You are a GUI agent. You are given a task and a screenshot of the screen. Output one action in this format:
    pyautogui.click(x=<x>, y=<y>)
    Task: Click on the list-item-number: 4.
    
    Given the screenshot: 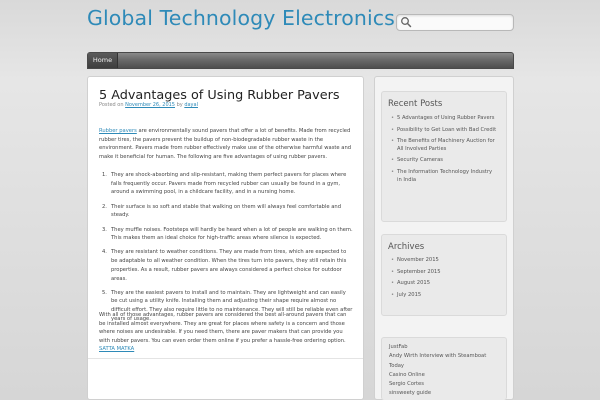 What is the action you would take?
    pyautogui.click(x=104, y=252)
    